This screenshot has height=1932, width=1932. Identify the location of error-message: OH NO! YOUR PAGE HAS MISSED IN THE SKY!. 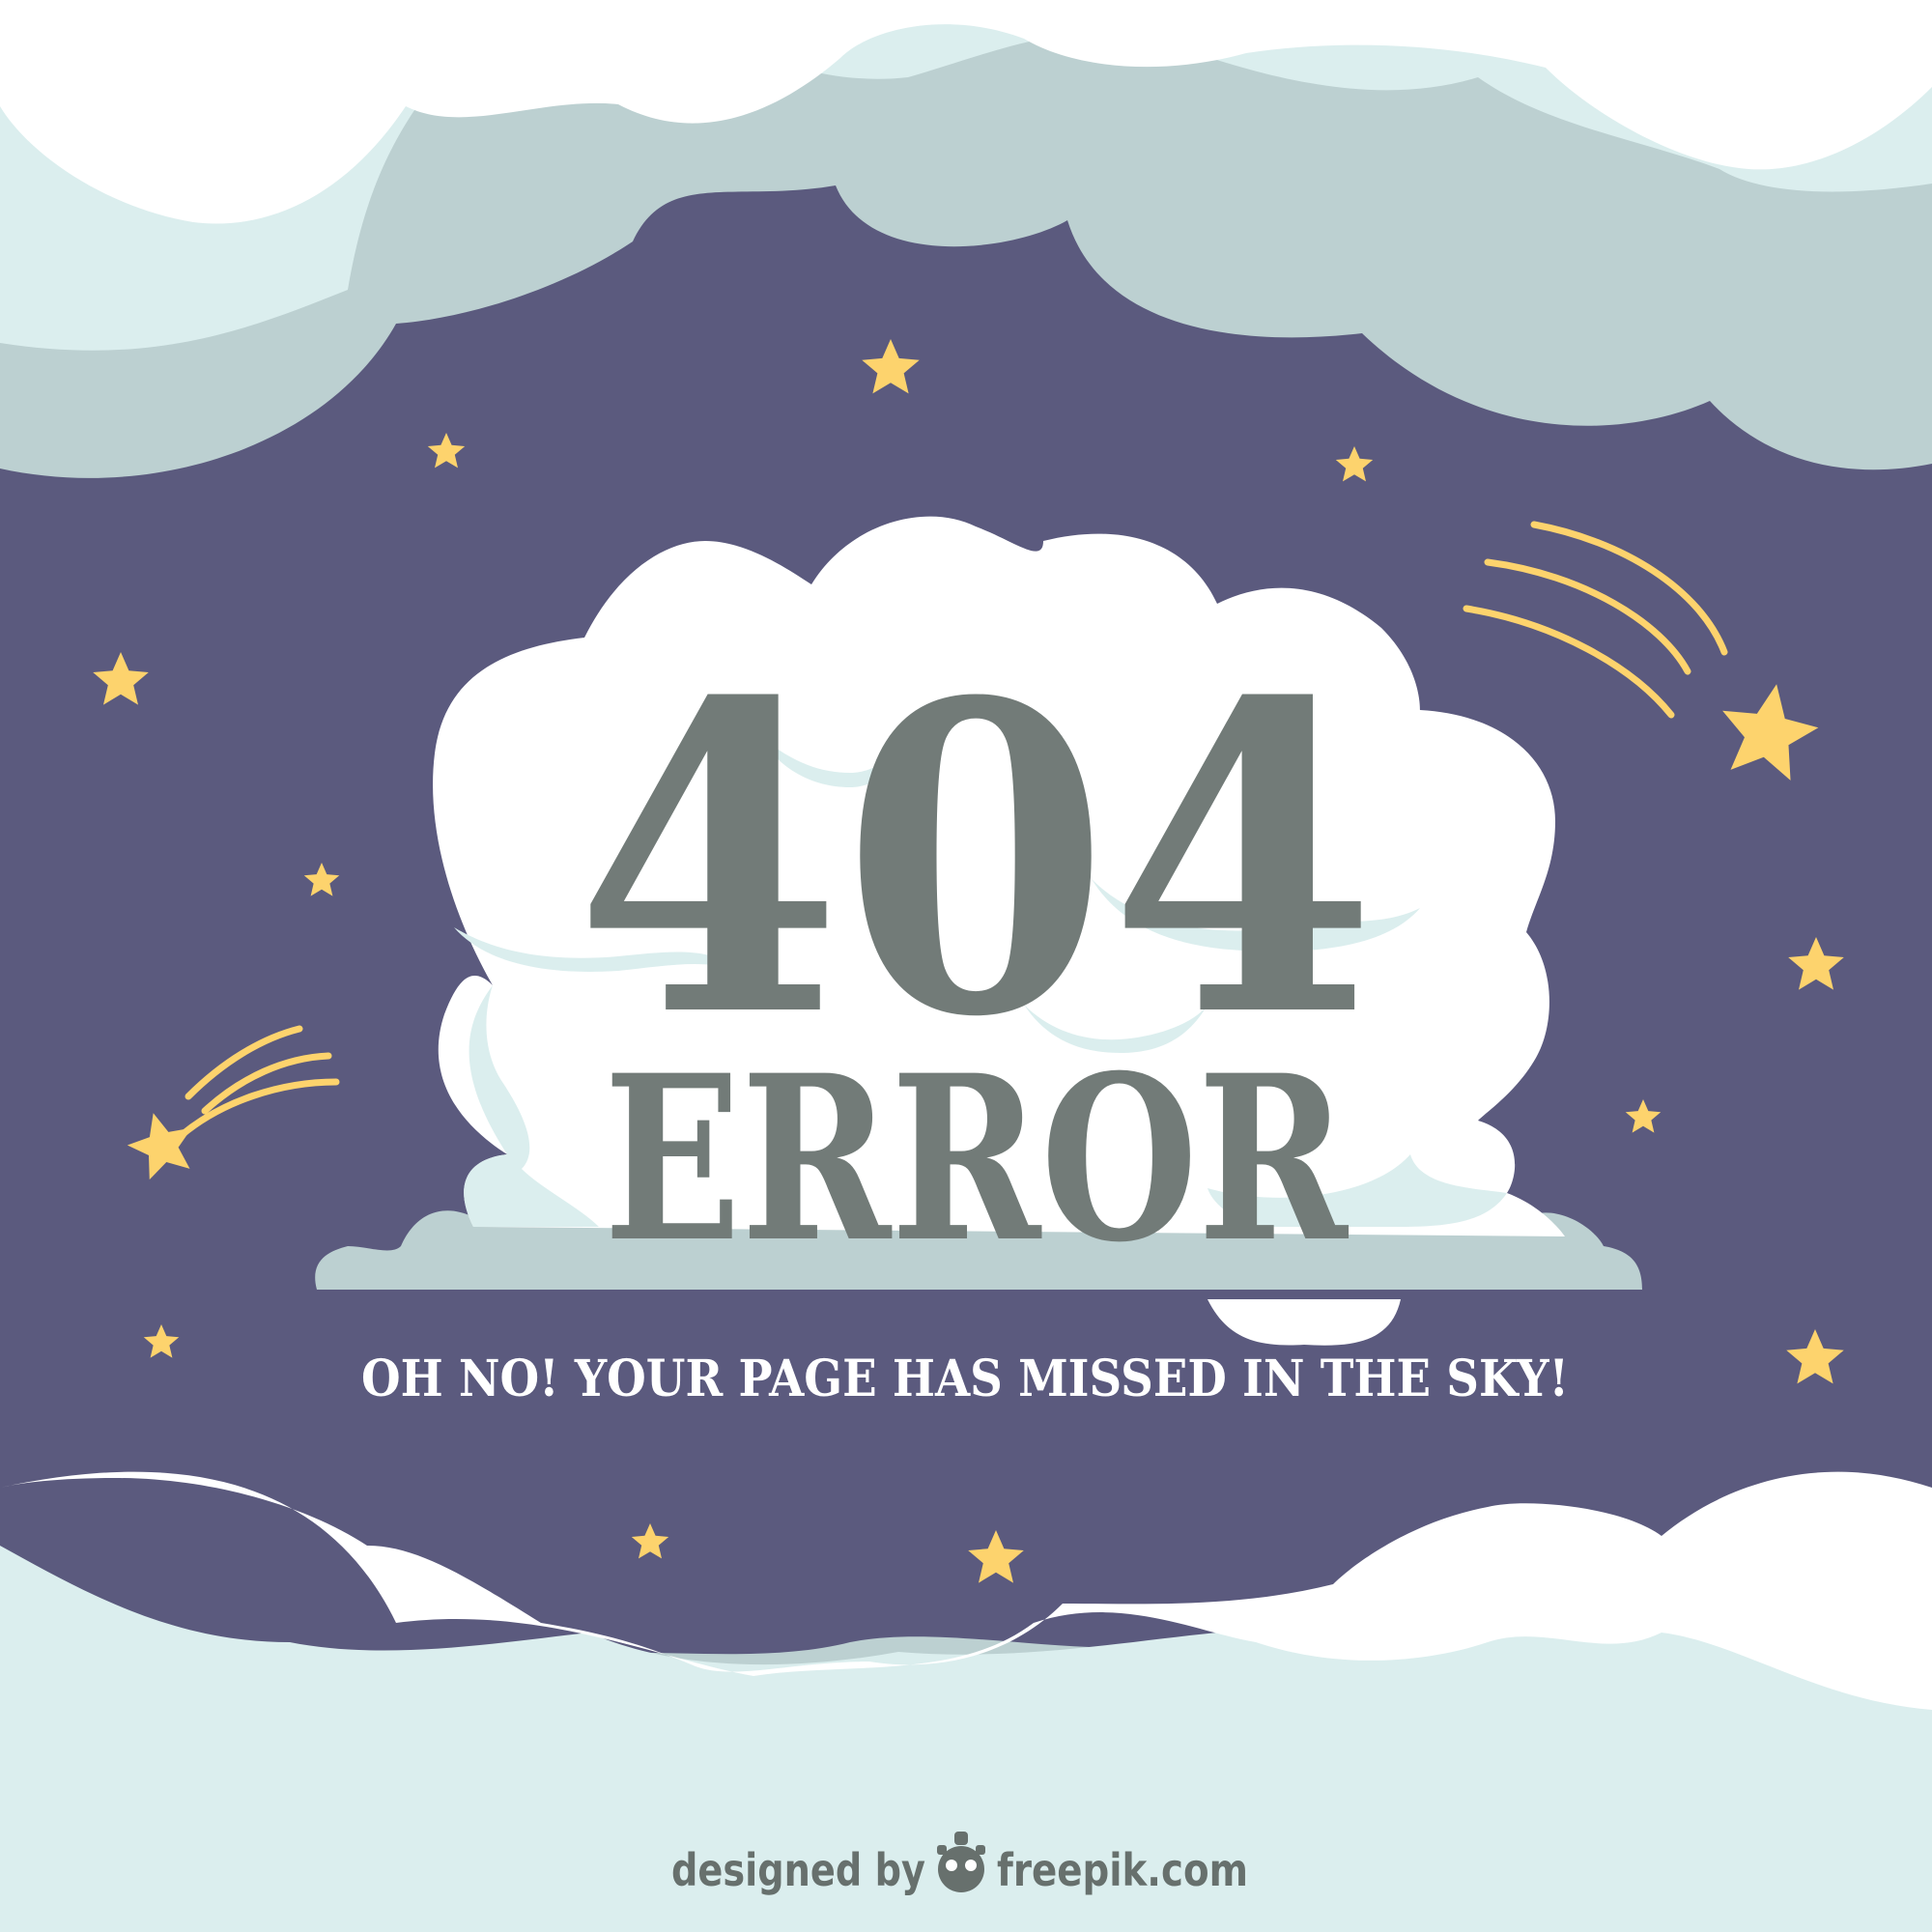
(965, 1379).